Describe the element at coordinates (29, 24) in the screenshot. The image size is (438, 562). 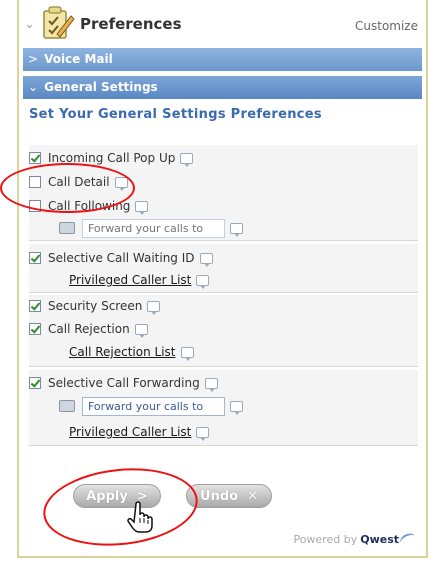
I see `collapse-chevron-icon: ⌄` at that location.